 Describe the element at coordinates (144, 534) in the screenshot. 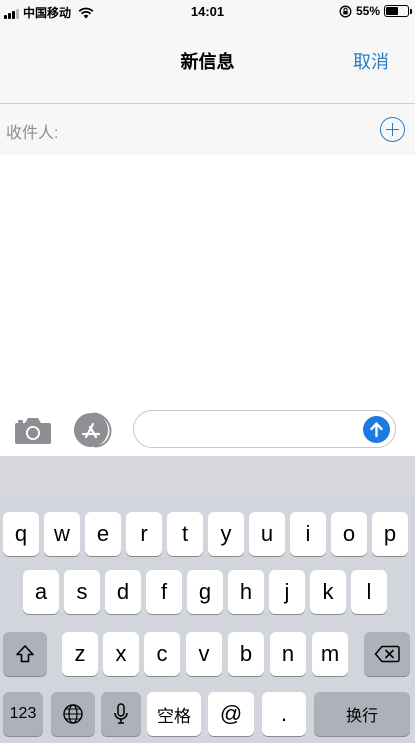

I see `key-r: r` at that location.